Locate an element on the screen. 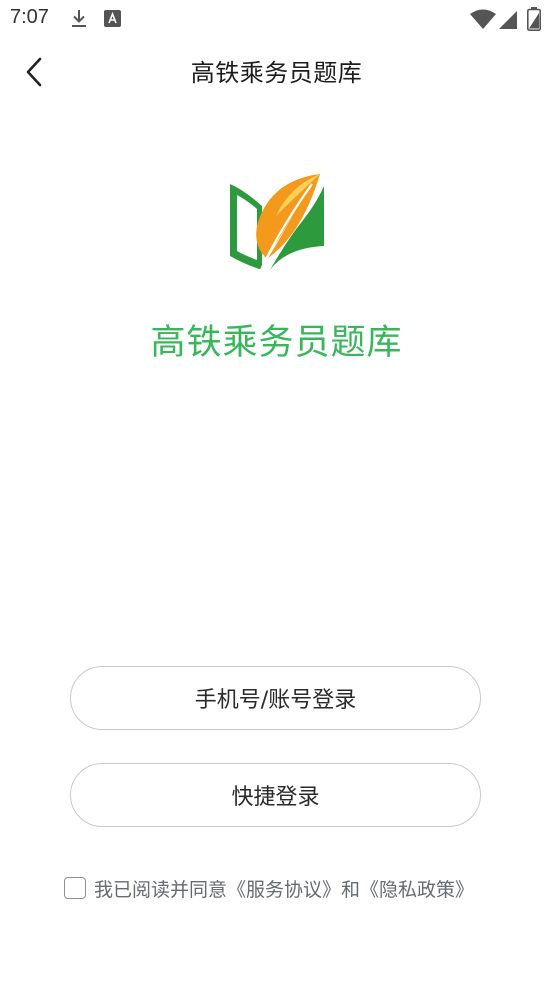  agreement-row: 我已阅读并同意 《服务协议》 和 《隐私政策》 is located at coordinates (269, 888).